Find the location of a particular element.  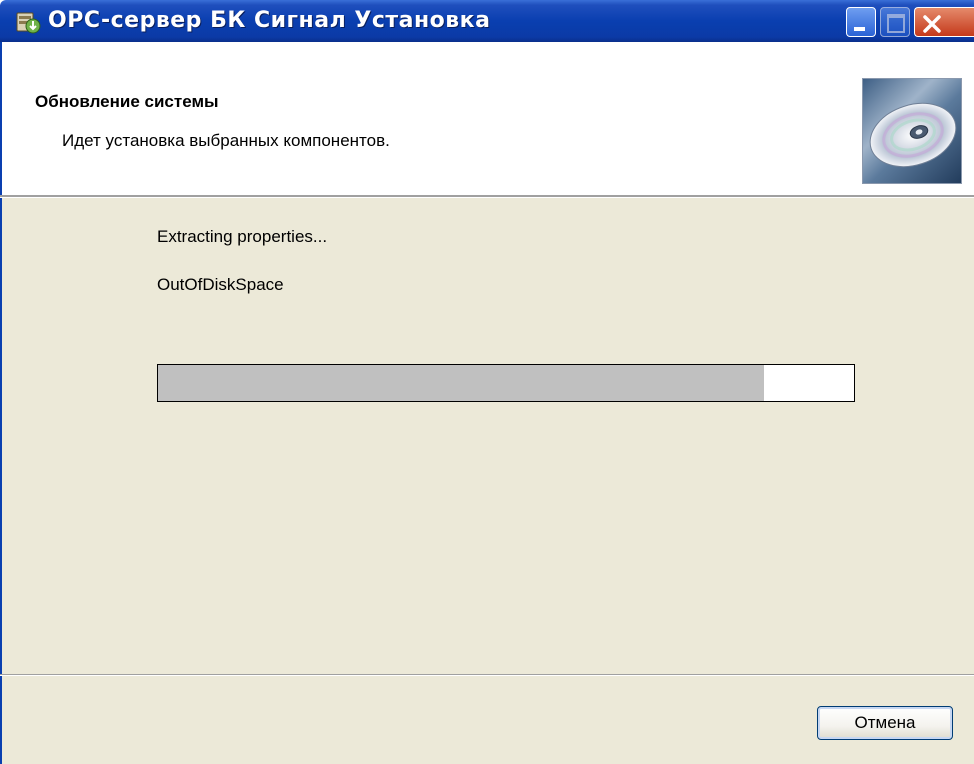

progress-bar is located at coordinates (506, 383).